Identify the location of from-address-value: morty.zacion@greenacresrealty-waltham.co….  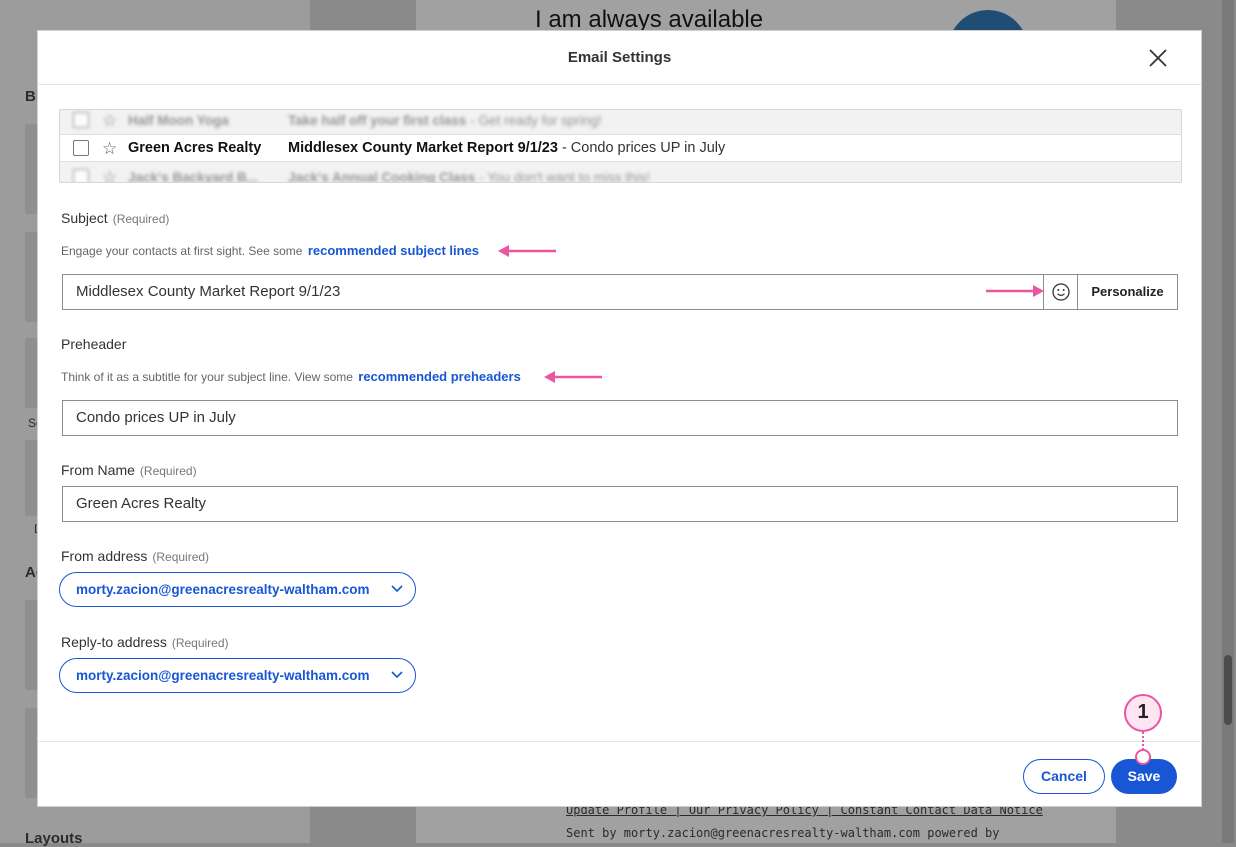
(223, 589).